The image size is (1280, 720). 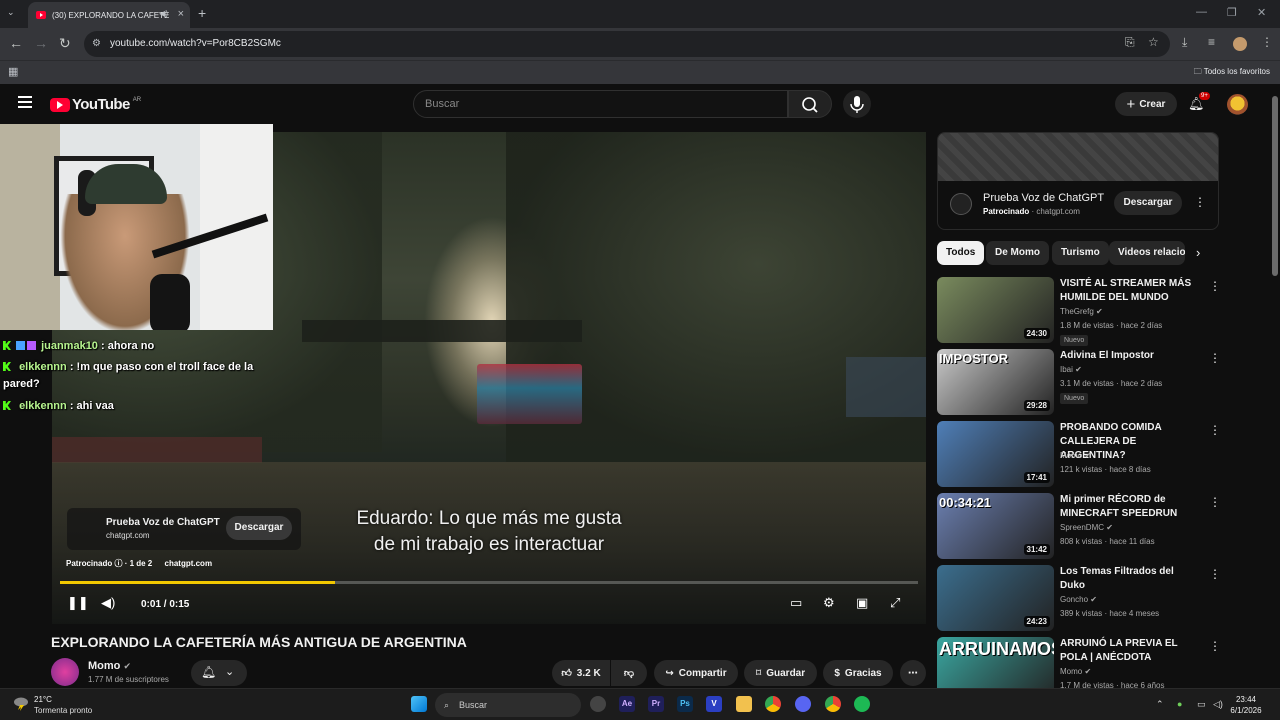 What do you see at coordinates (995, 598) in the screenshot?
I see `video-thumbnail: 24:23` at bounding box center [995, 598].